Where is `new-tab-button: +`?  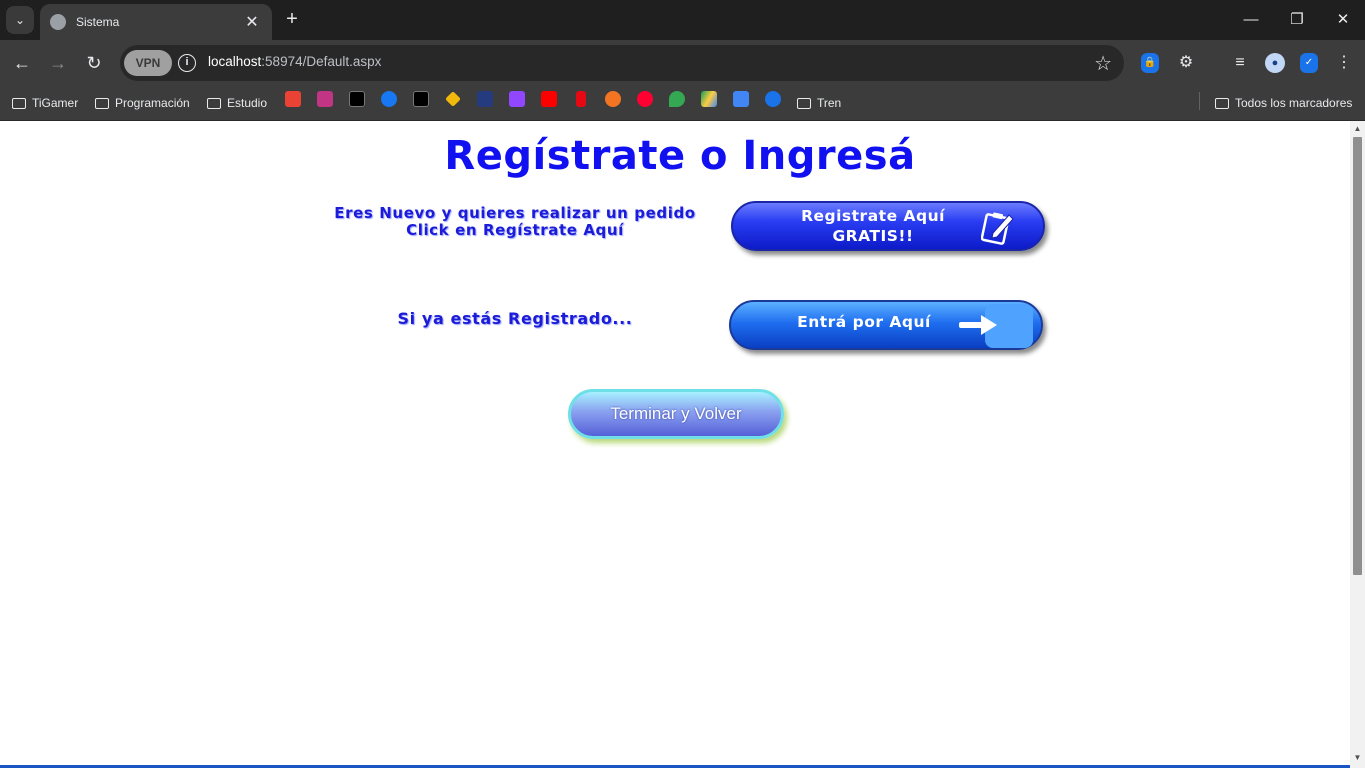 new-tab-button: + is located at coordinates (292, 20).